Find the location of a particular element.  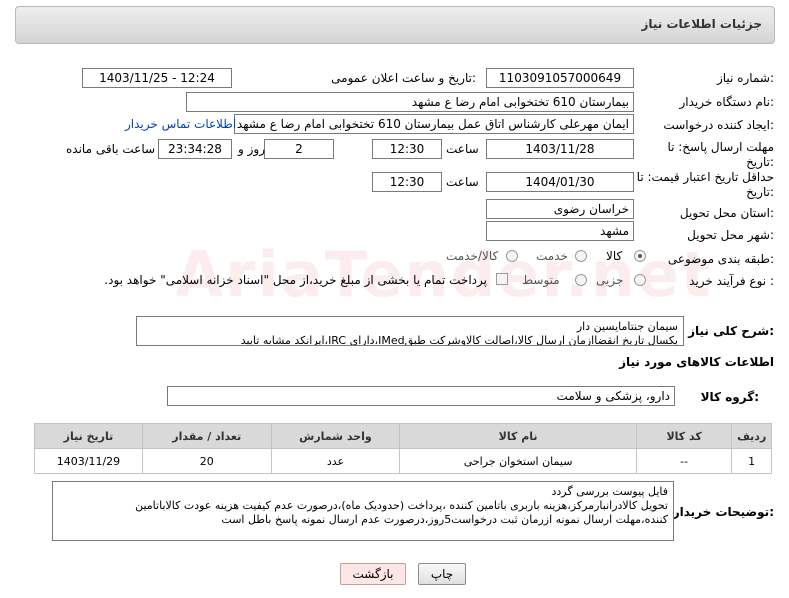

deadline-time-field: 12:30 is located at coordinates (407, 149).